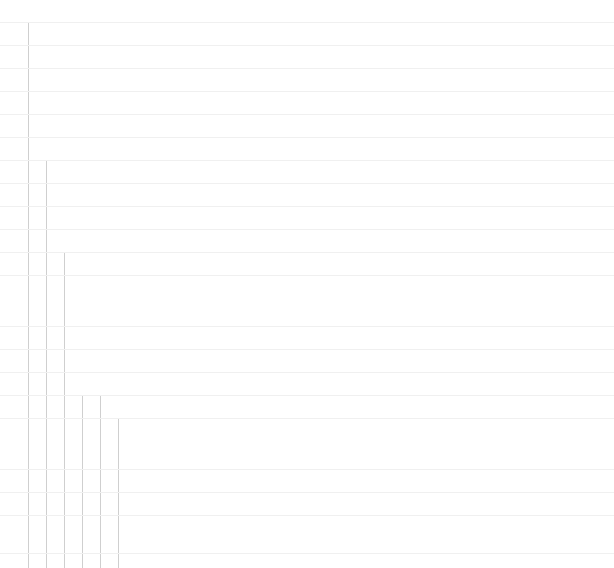 This screenshot has height=568, width=614. I want to click on console-log-row: 开始调用异步函数, so click(307, 103).